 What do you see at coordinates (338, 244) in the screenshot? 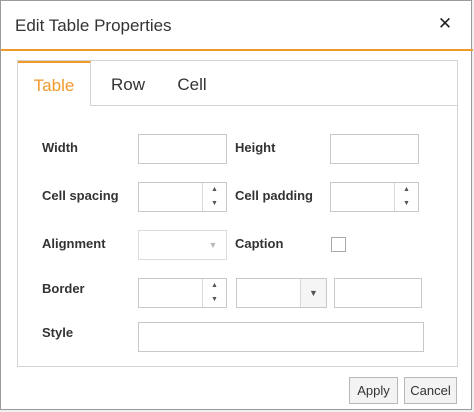
I see `caption-checkbox` at bounding box center [338, 244].